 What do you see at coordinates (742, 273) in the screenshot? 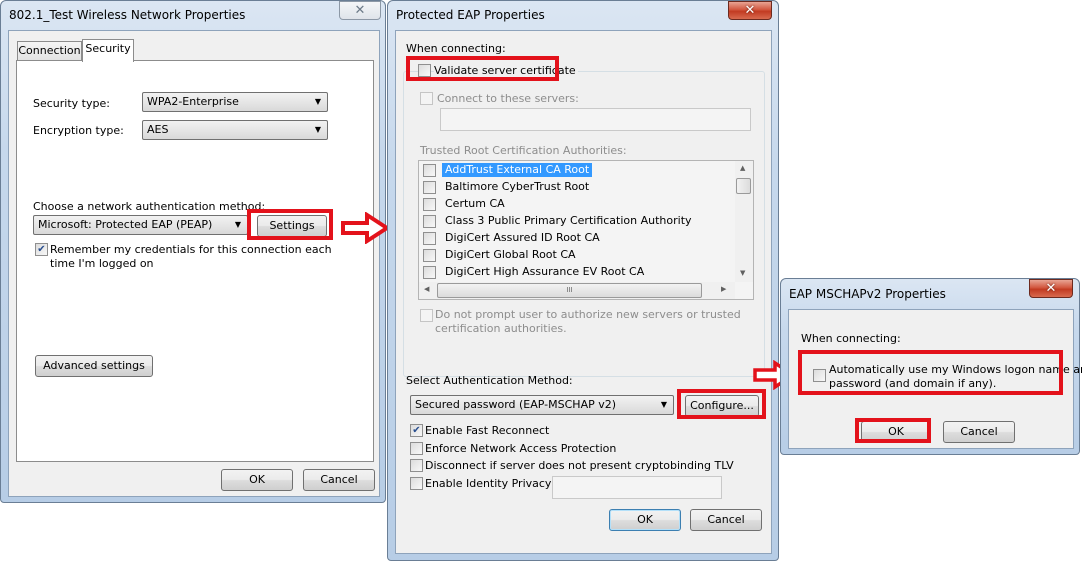
I see `scroll-down-icon: ▼` at bounding box center [742, 273].